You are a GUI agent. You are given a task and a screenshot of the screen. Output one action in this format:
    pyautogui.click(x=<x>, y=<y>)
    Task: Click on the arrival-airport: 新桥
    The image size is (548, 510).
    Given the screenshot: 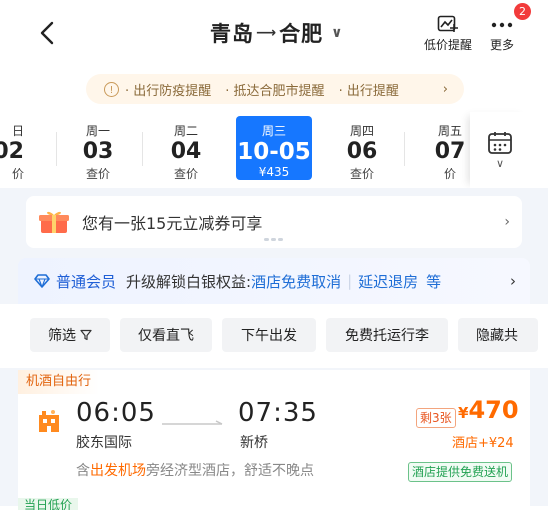 What is the action you would take?
    pyautogui.click(x=254, y=443)
    